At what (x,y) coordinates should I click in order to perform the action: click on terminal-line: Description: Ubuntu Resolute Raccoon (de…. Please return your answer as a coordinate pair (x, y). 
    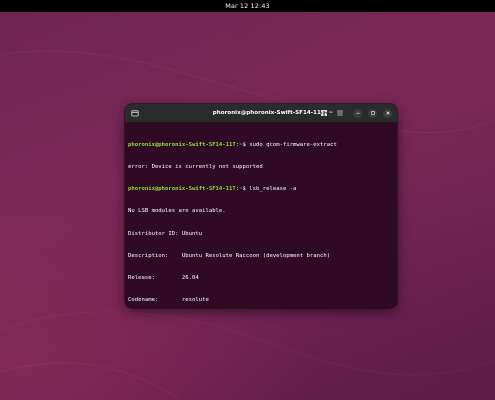
    Looking at the image, I should click on (261, 256).